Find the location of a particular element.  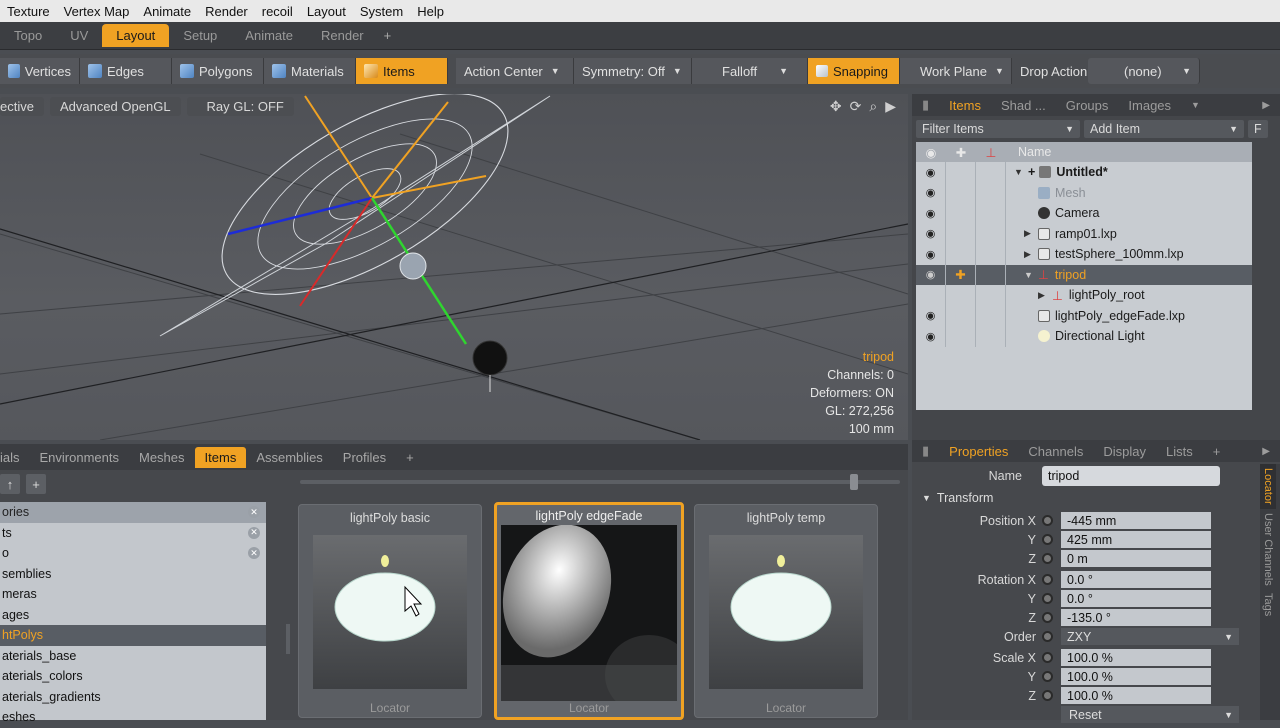

category-item: o ✕ is located at coordinates (133, 553).